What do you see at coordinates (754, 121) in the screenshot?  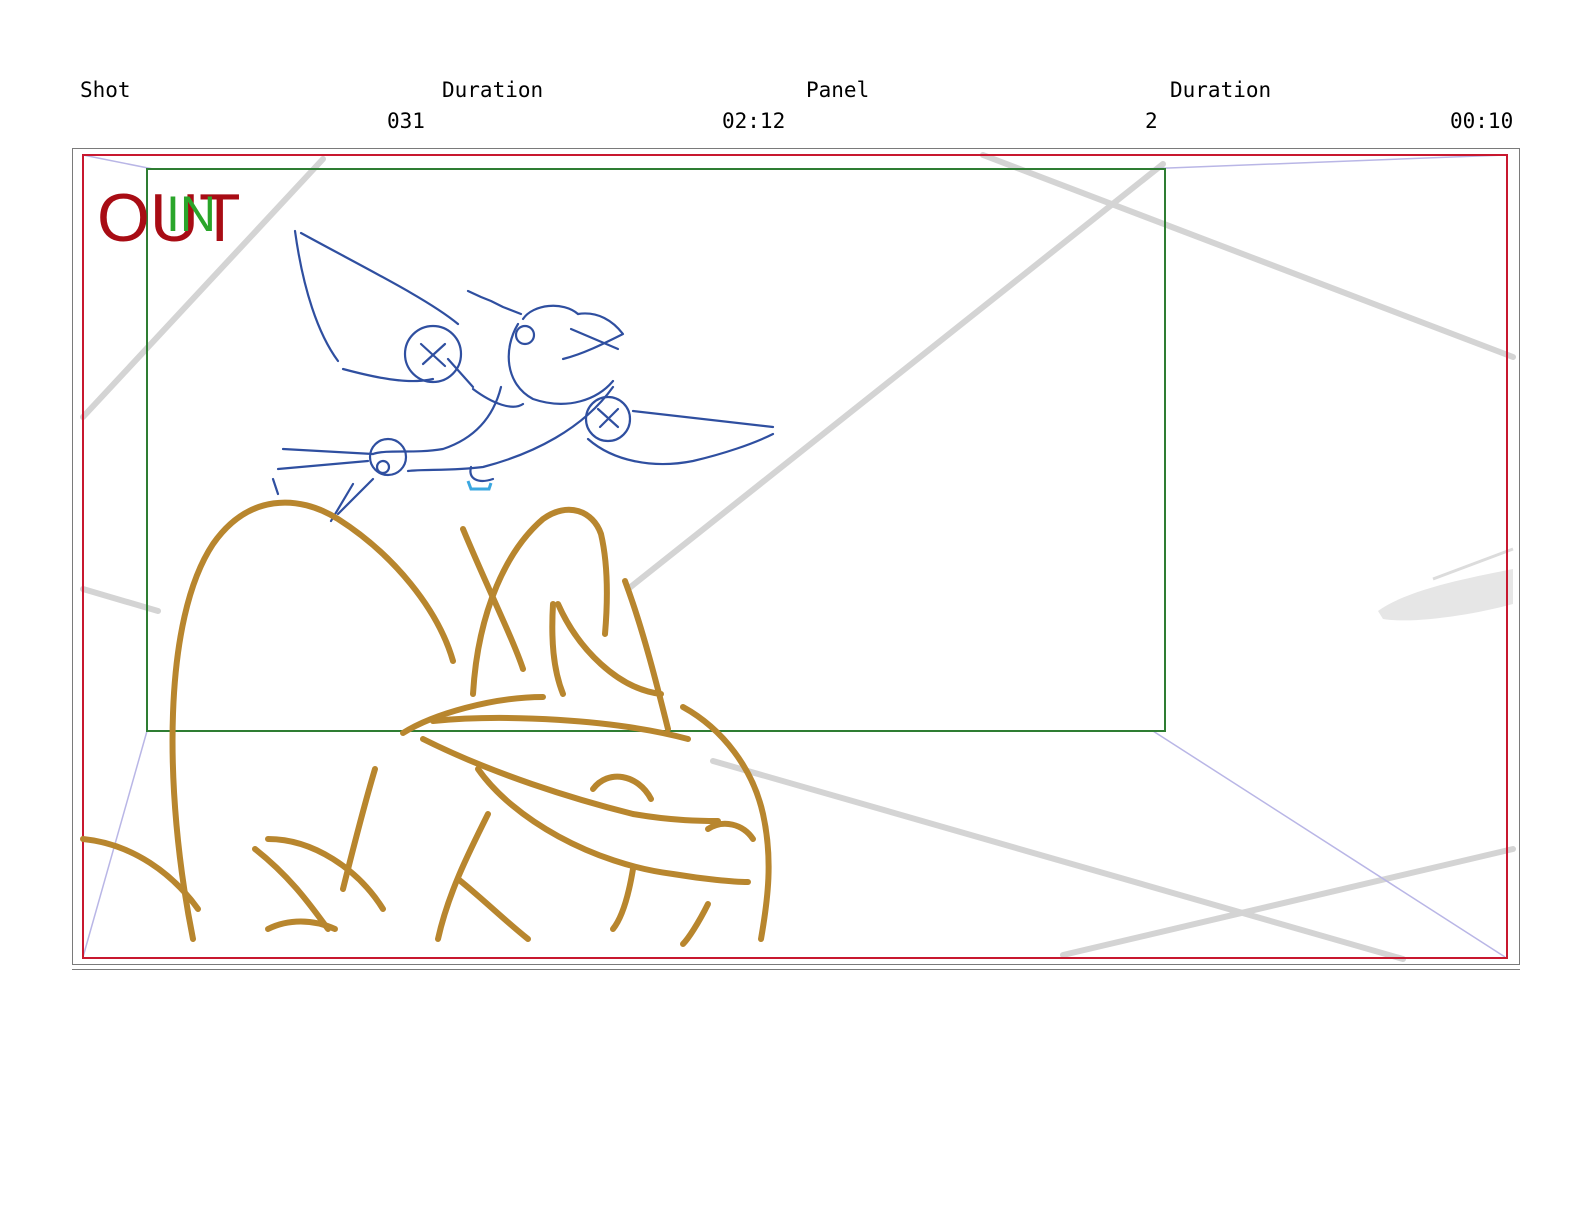 I see `shot-duration: 02:12` at bounding box center [754, 121].